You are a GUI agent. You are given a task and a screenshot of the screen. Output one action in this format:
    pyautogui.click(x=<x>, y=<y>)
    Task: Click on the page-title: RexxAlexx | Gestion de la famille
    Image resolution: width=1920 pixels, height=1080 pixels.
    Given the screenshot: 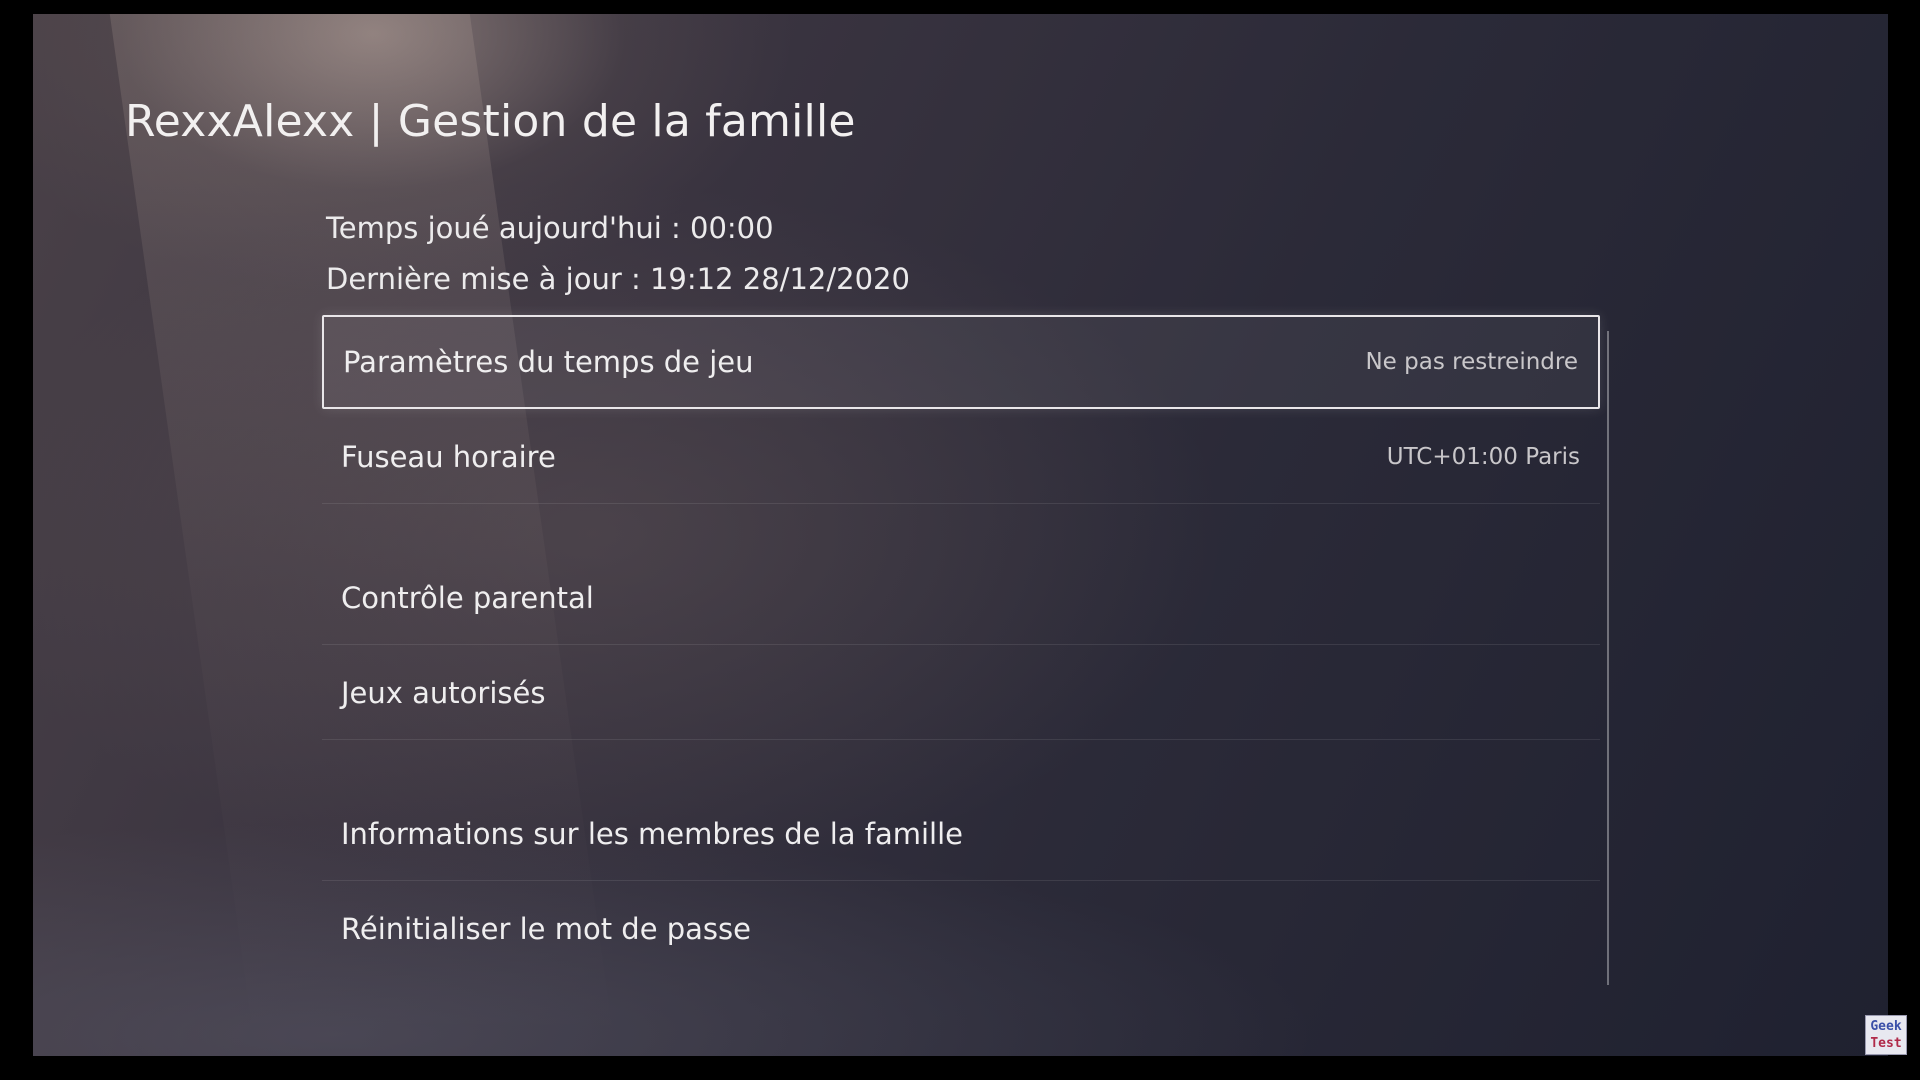 What is the action you would take?
    pyautogui.click(x=490, y=121)
    